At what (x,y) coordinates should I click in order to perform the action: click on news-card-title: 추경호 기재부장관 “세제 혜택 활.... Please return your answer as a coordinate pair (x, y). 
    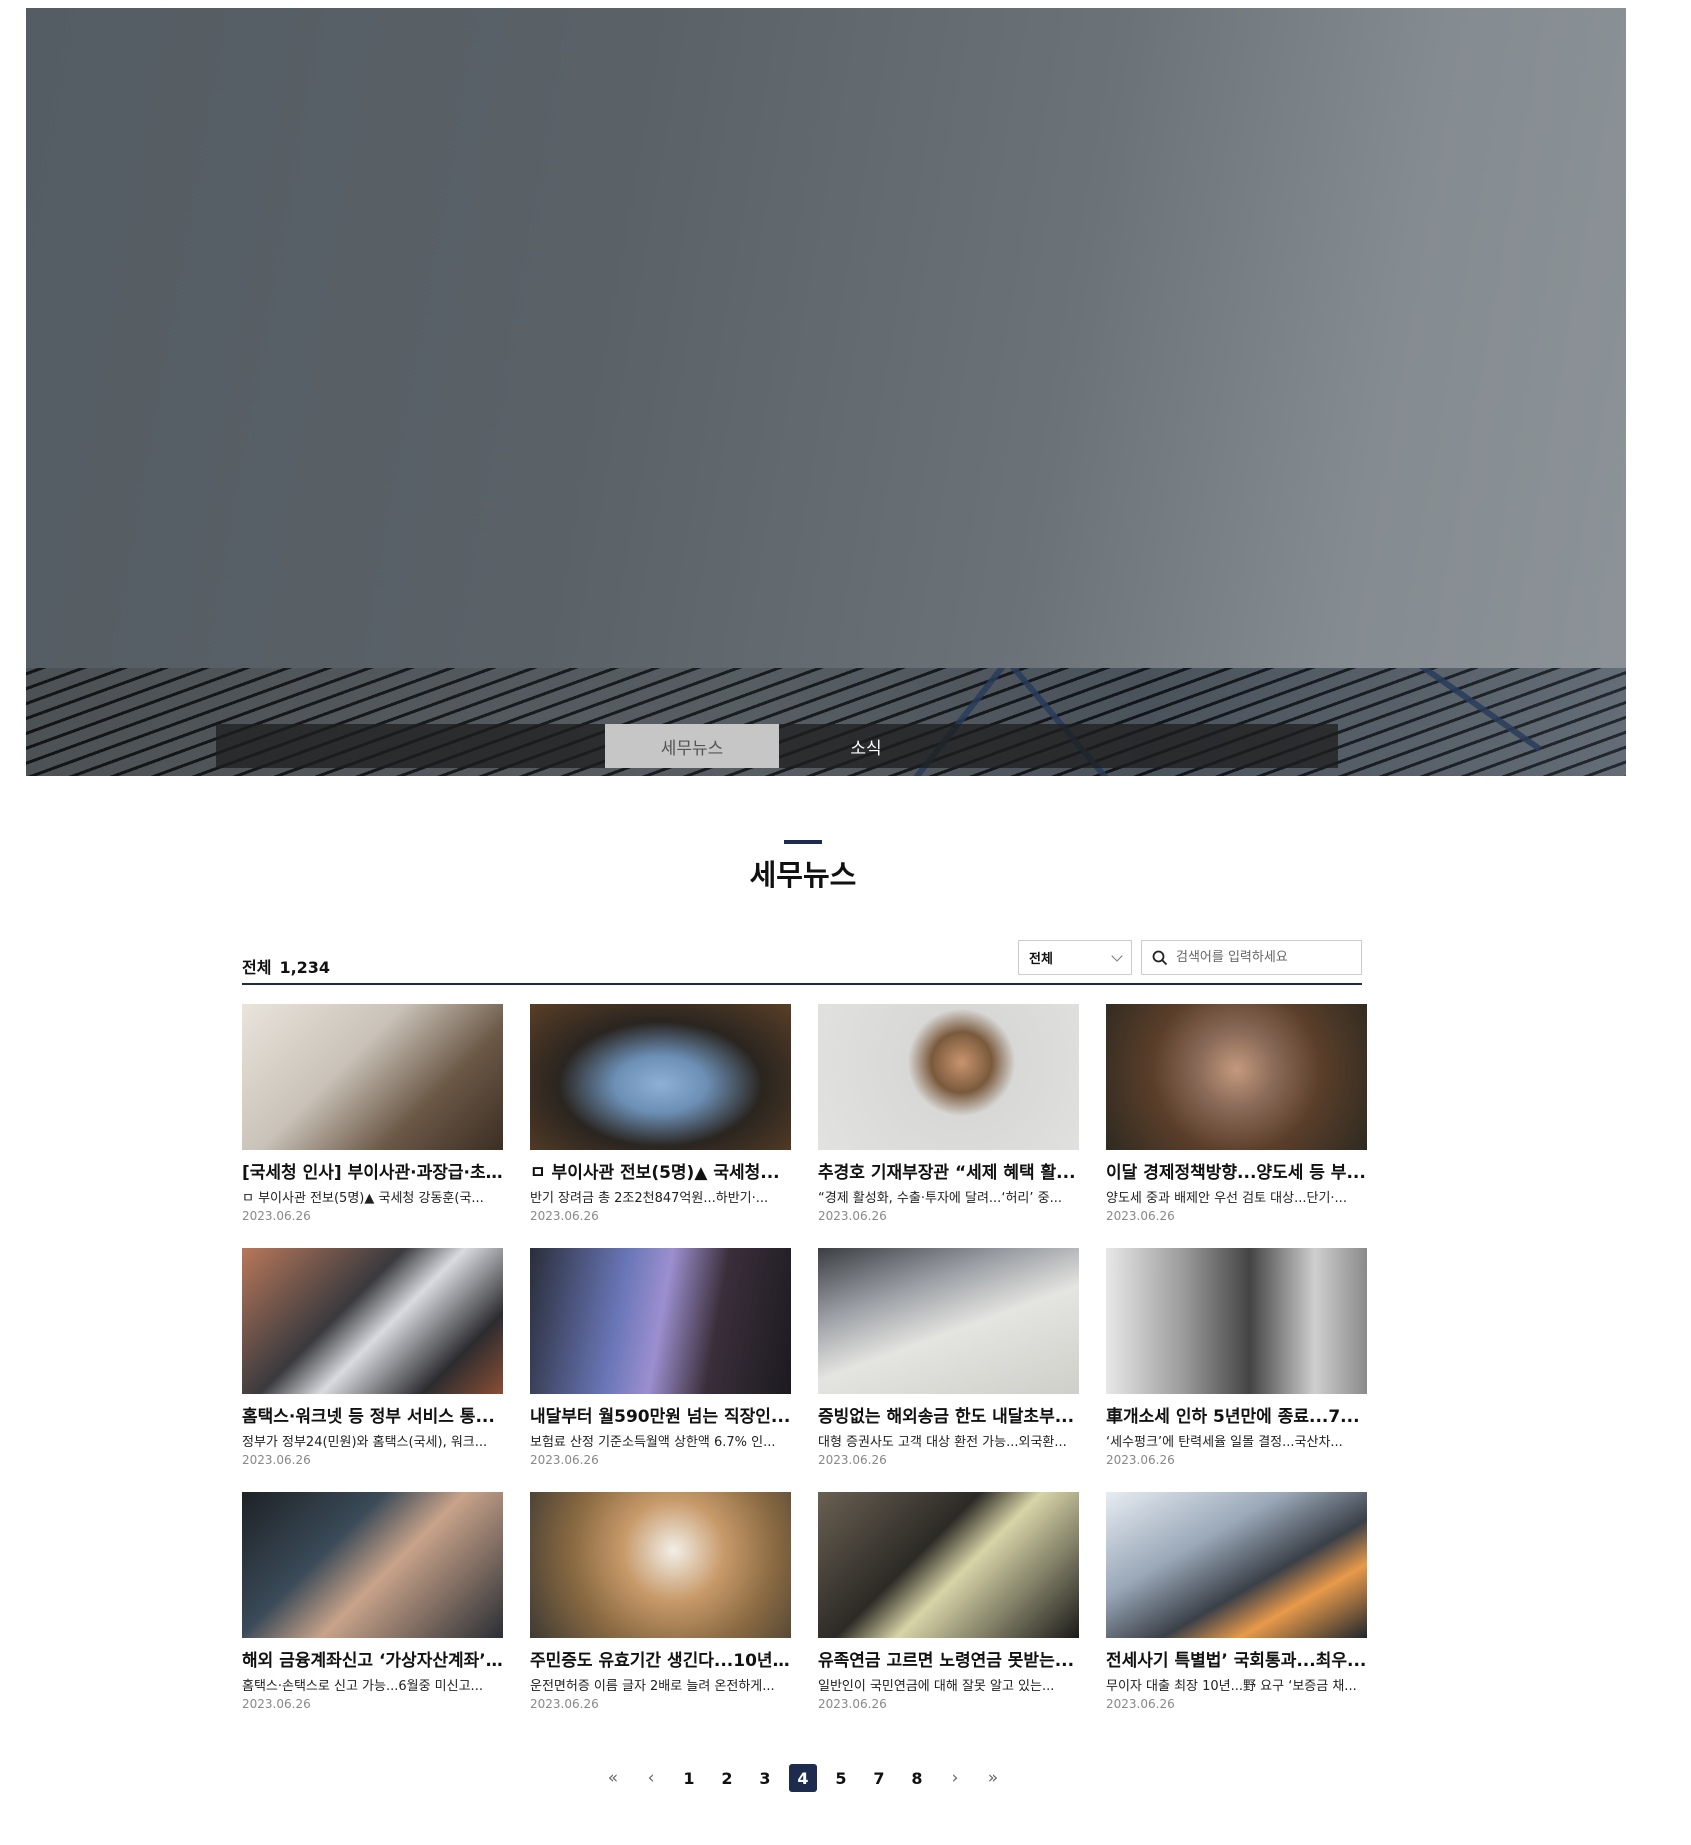
    Looking at the image, I should click on (948, 1170).